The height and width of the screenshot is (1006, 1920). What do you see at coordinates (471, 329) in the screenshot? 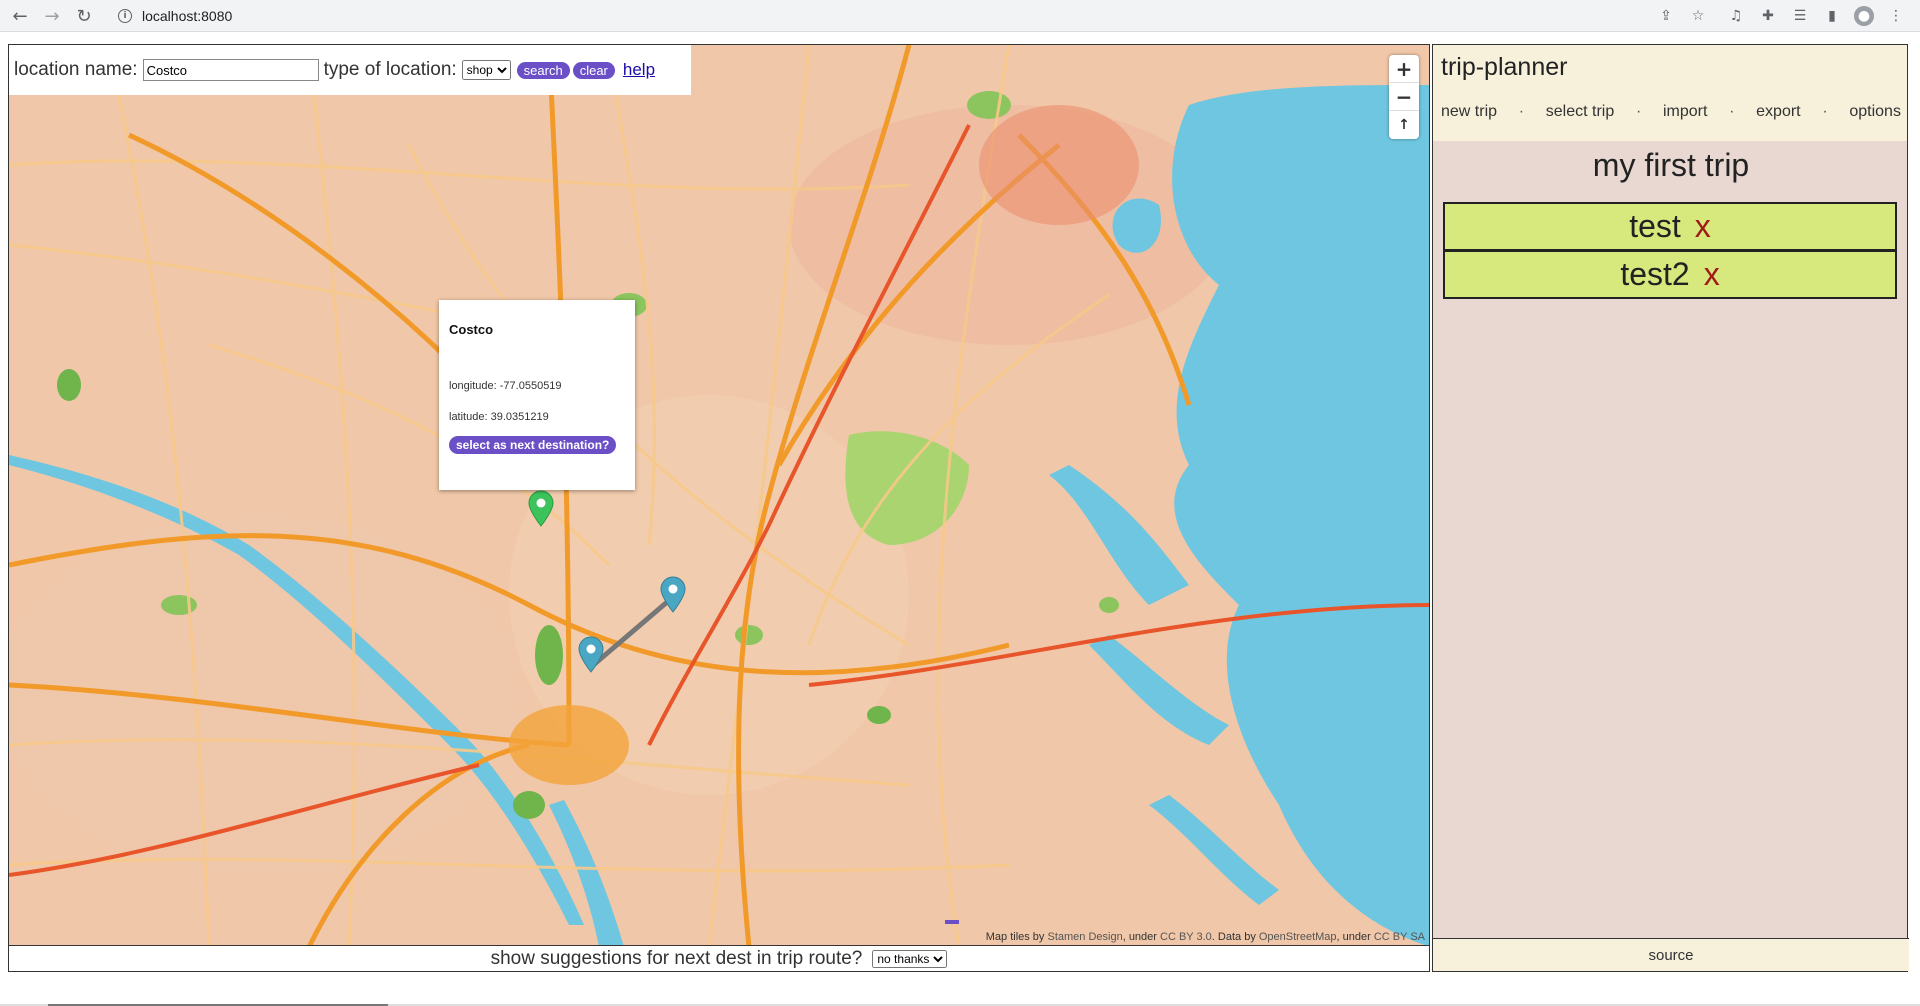
I see `popup-title: Costco` at bounding box center [471, 329].